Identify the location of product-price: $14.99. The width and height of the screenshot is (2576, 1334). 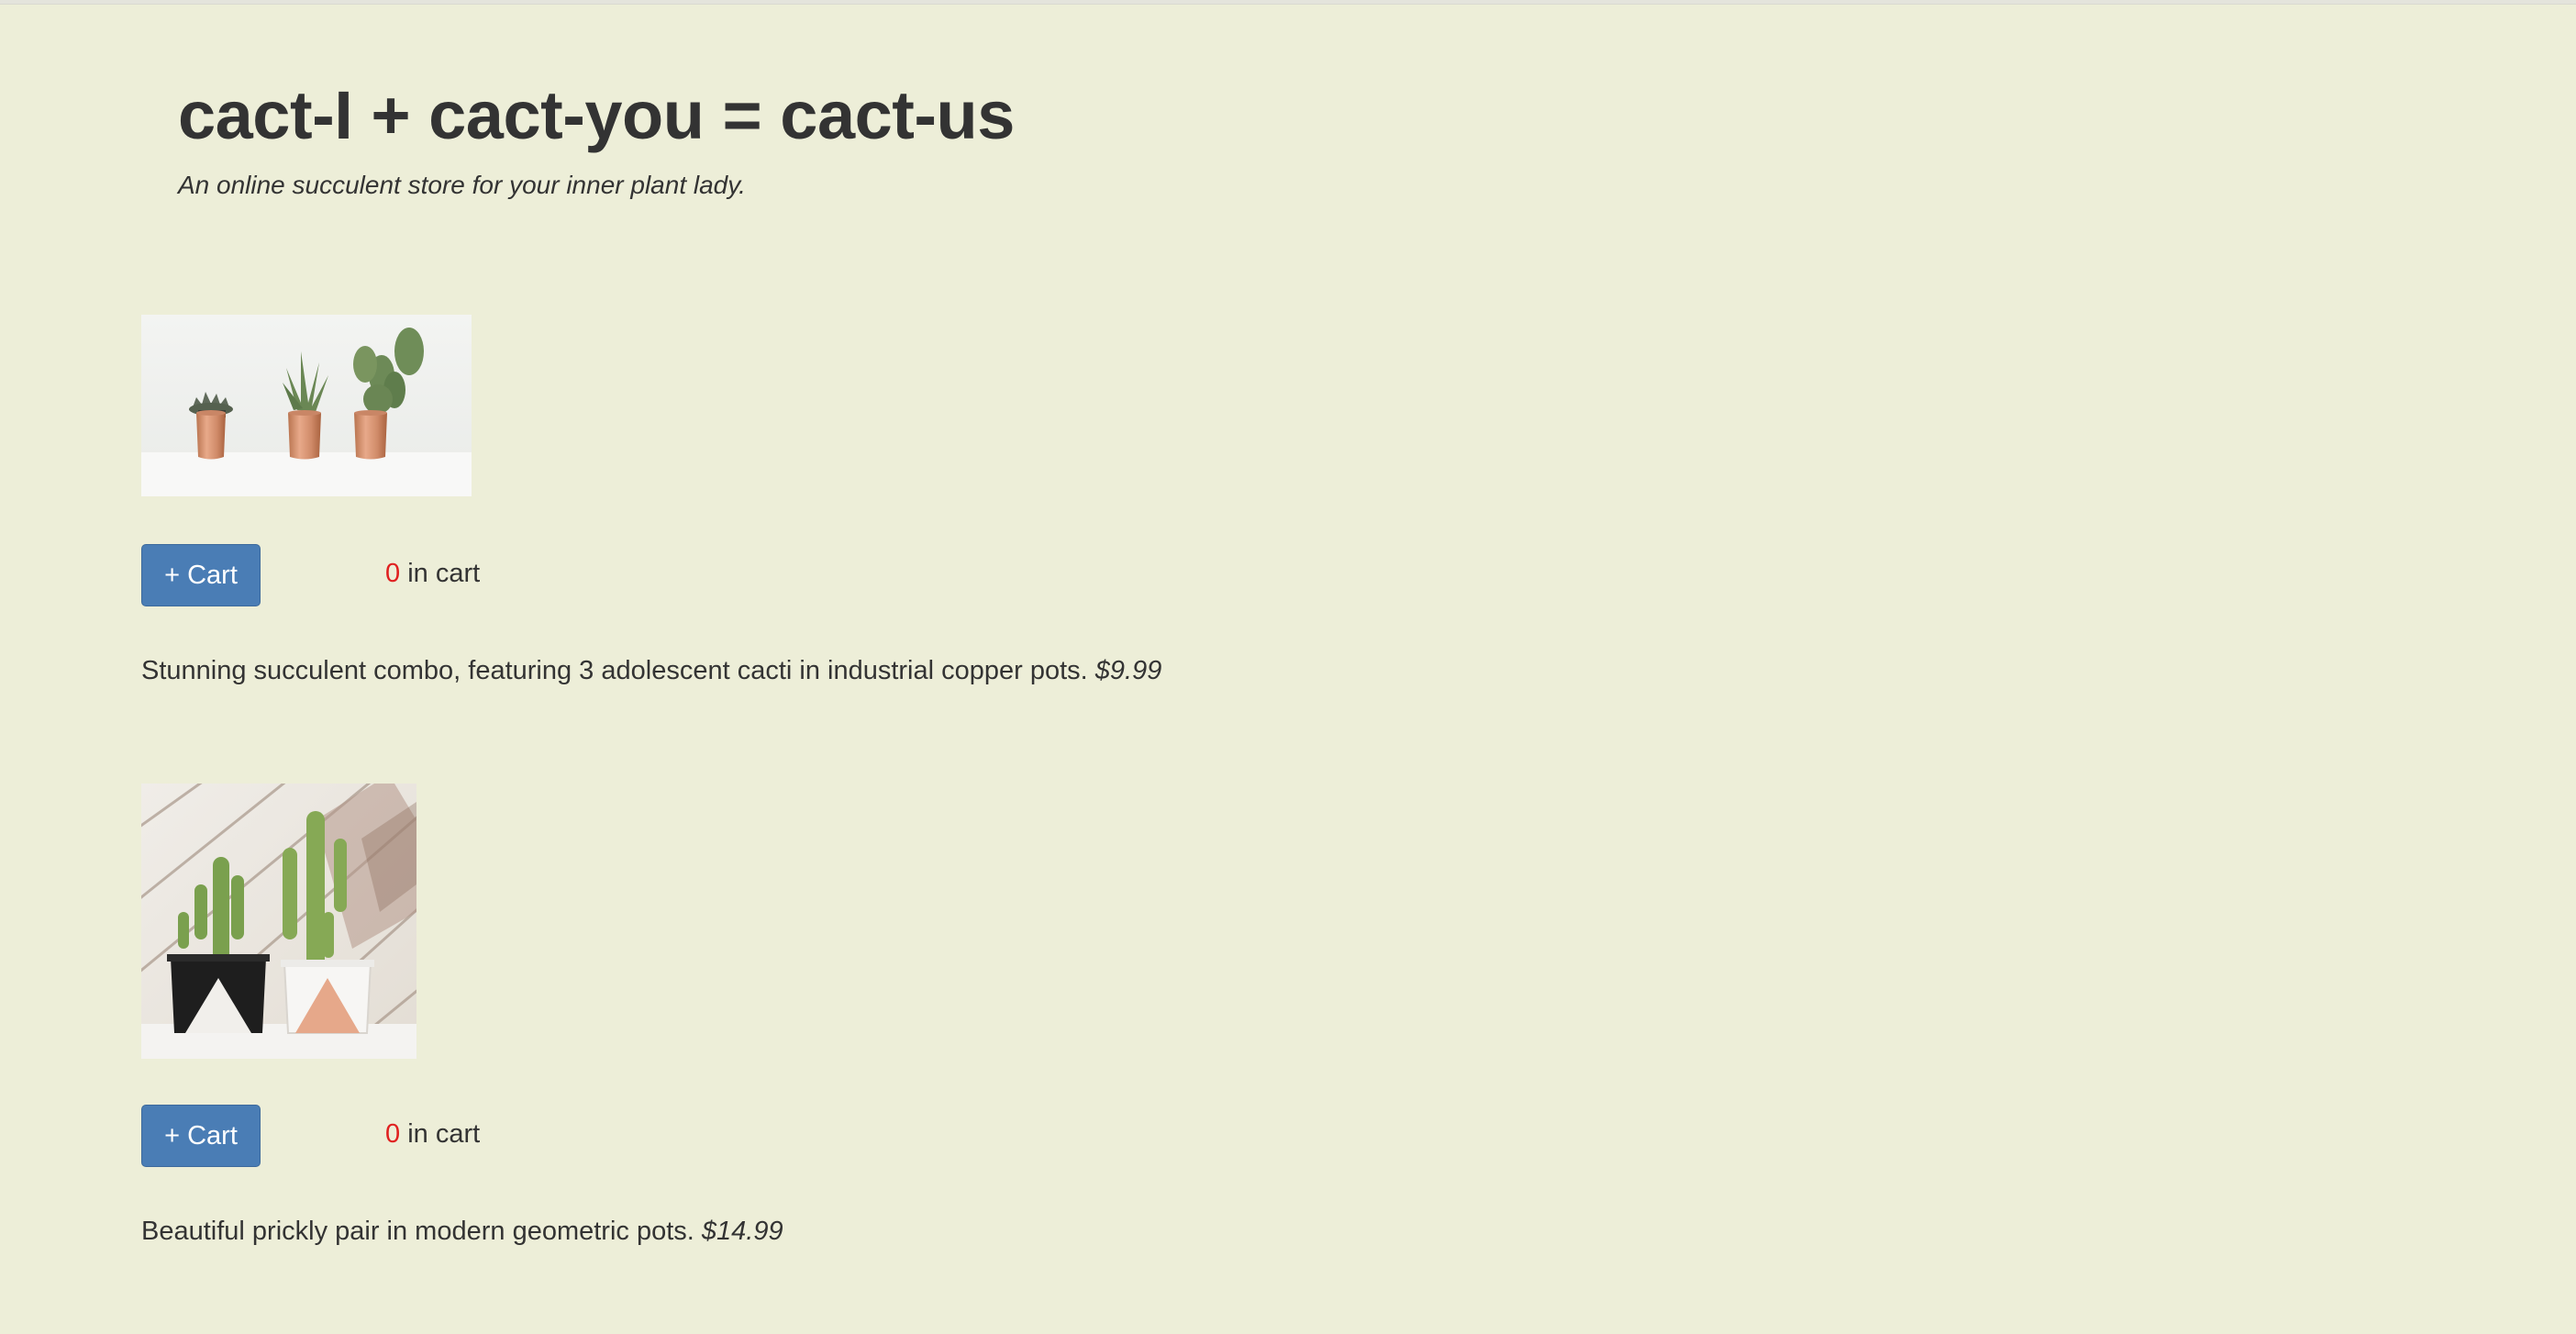
(742, 1231).